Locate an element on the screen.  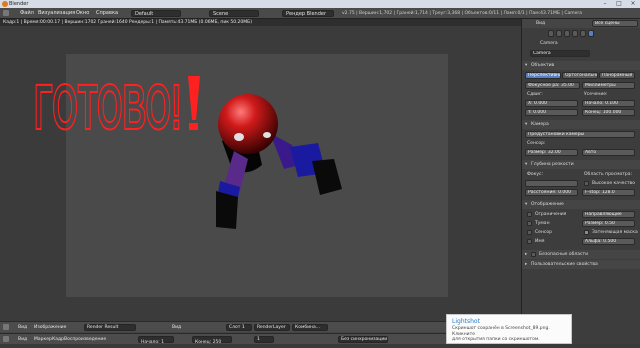
passepartout-checkbox is located at coordinates (586, 232).